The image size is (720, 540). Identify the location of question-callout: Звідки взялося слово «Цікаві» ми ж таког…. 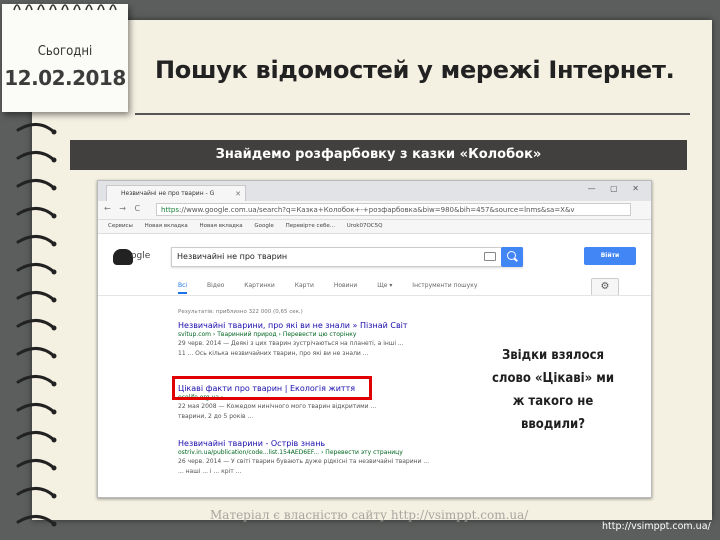
(553, 390).